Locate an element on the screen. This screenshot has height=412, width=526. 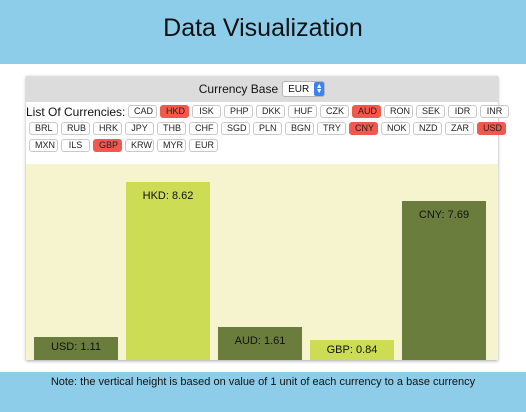
bar-label-gbp: GBP: 0.84 is located at coordinates (352, 350).